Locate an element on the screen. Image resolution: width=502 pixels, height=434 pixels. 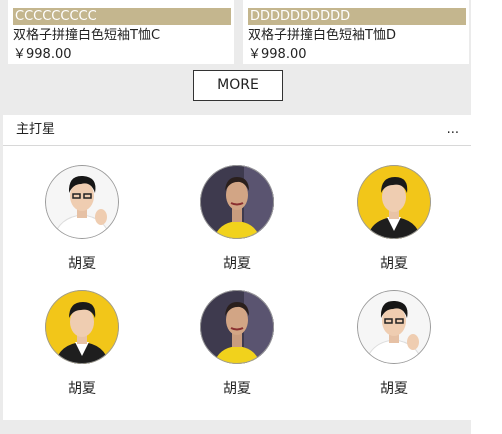
product-tag: CCCCCCCCC is located at coordinates (122, 16).